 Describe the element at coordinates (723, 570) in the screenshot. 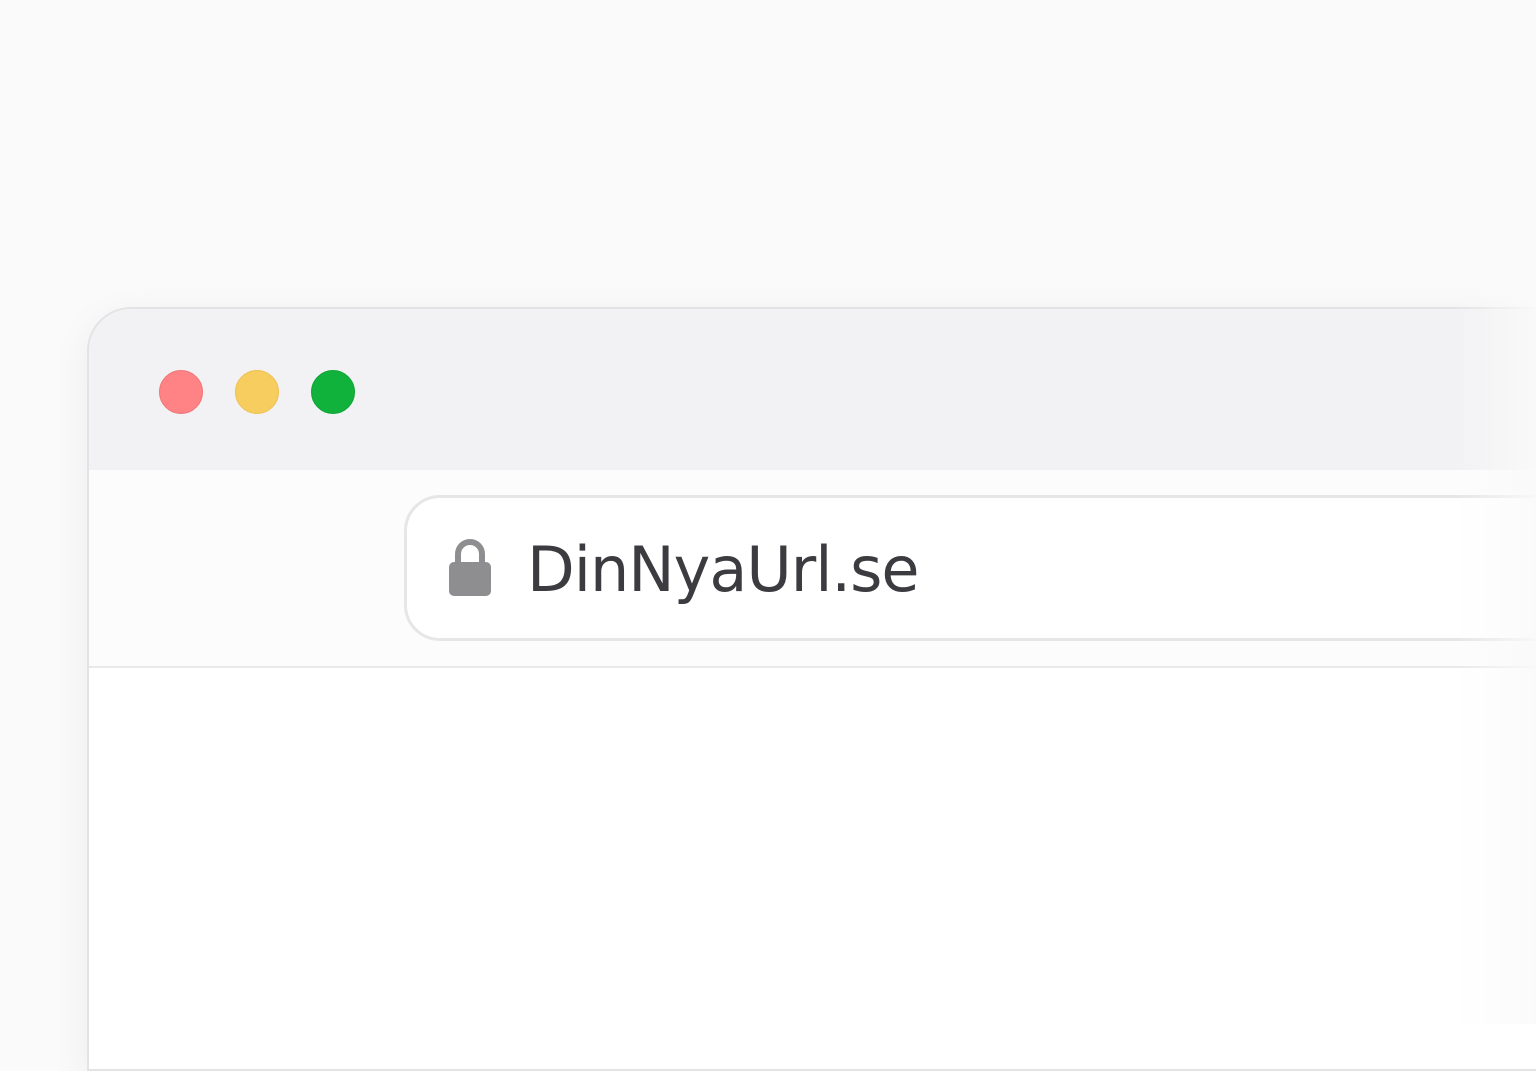

I see `url-text: DinNyaUrl.se` at that location.